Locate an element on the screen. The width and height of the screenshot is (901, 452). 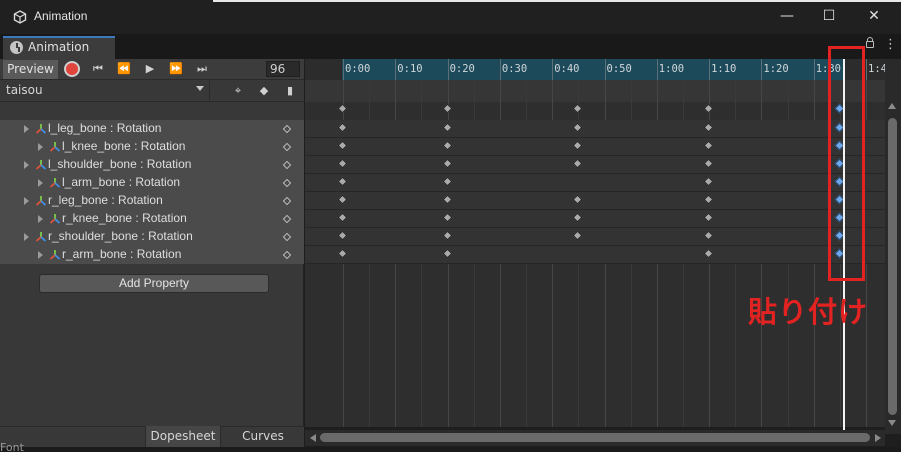
go-to-first-key-icon: ⏮ is located at coordinates (98, 69).